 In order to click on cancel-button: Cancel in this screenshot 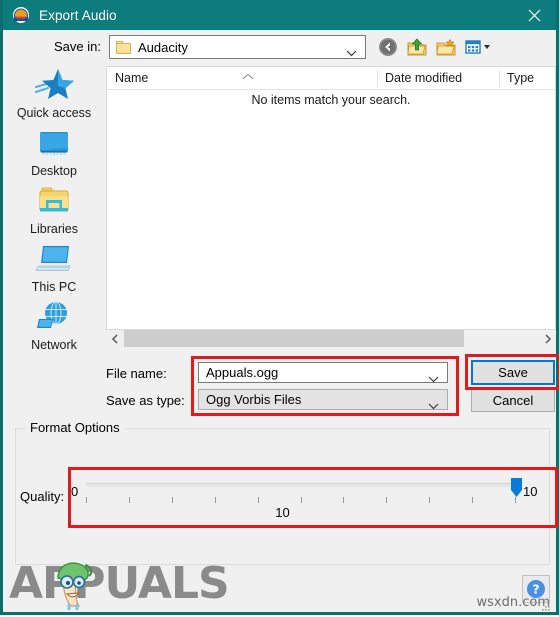, I will do `click(513, 400)`.